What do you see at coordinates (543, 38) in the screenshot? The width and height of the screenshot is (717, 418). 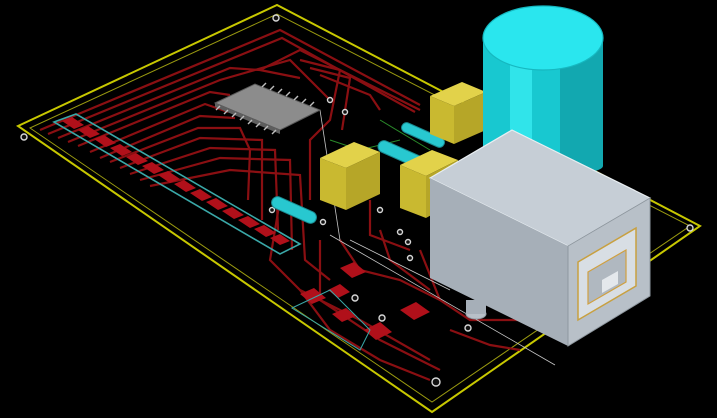 I see `capacitor-top` at bounding box center [543, 38].